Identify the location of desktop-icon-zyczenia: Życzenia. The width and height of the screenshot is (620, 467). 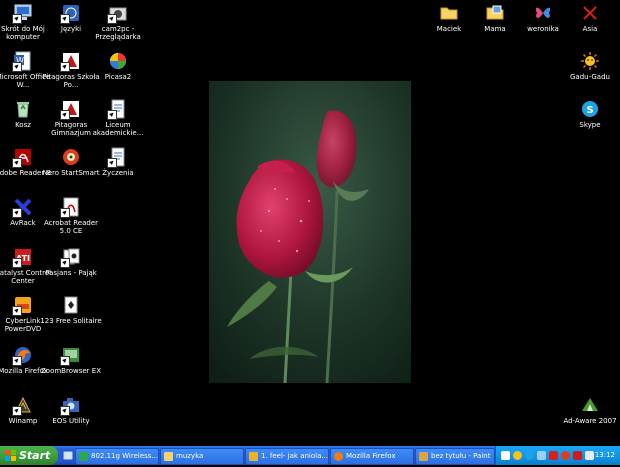
(118, 162).